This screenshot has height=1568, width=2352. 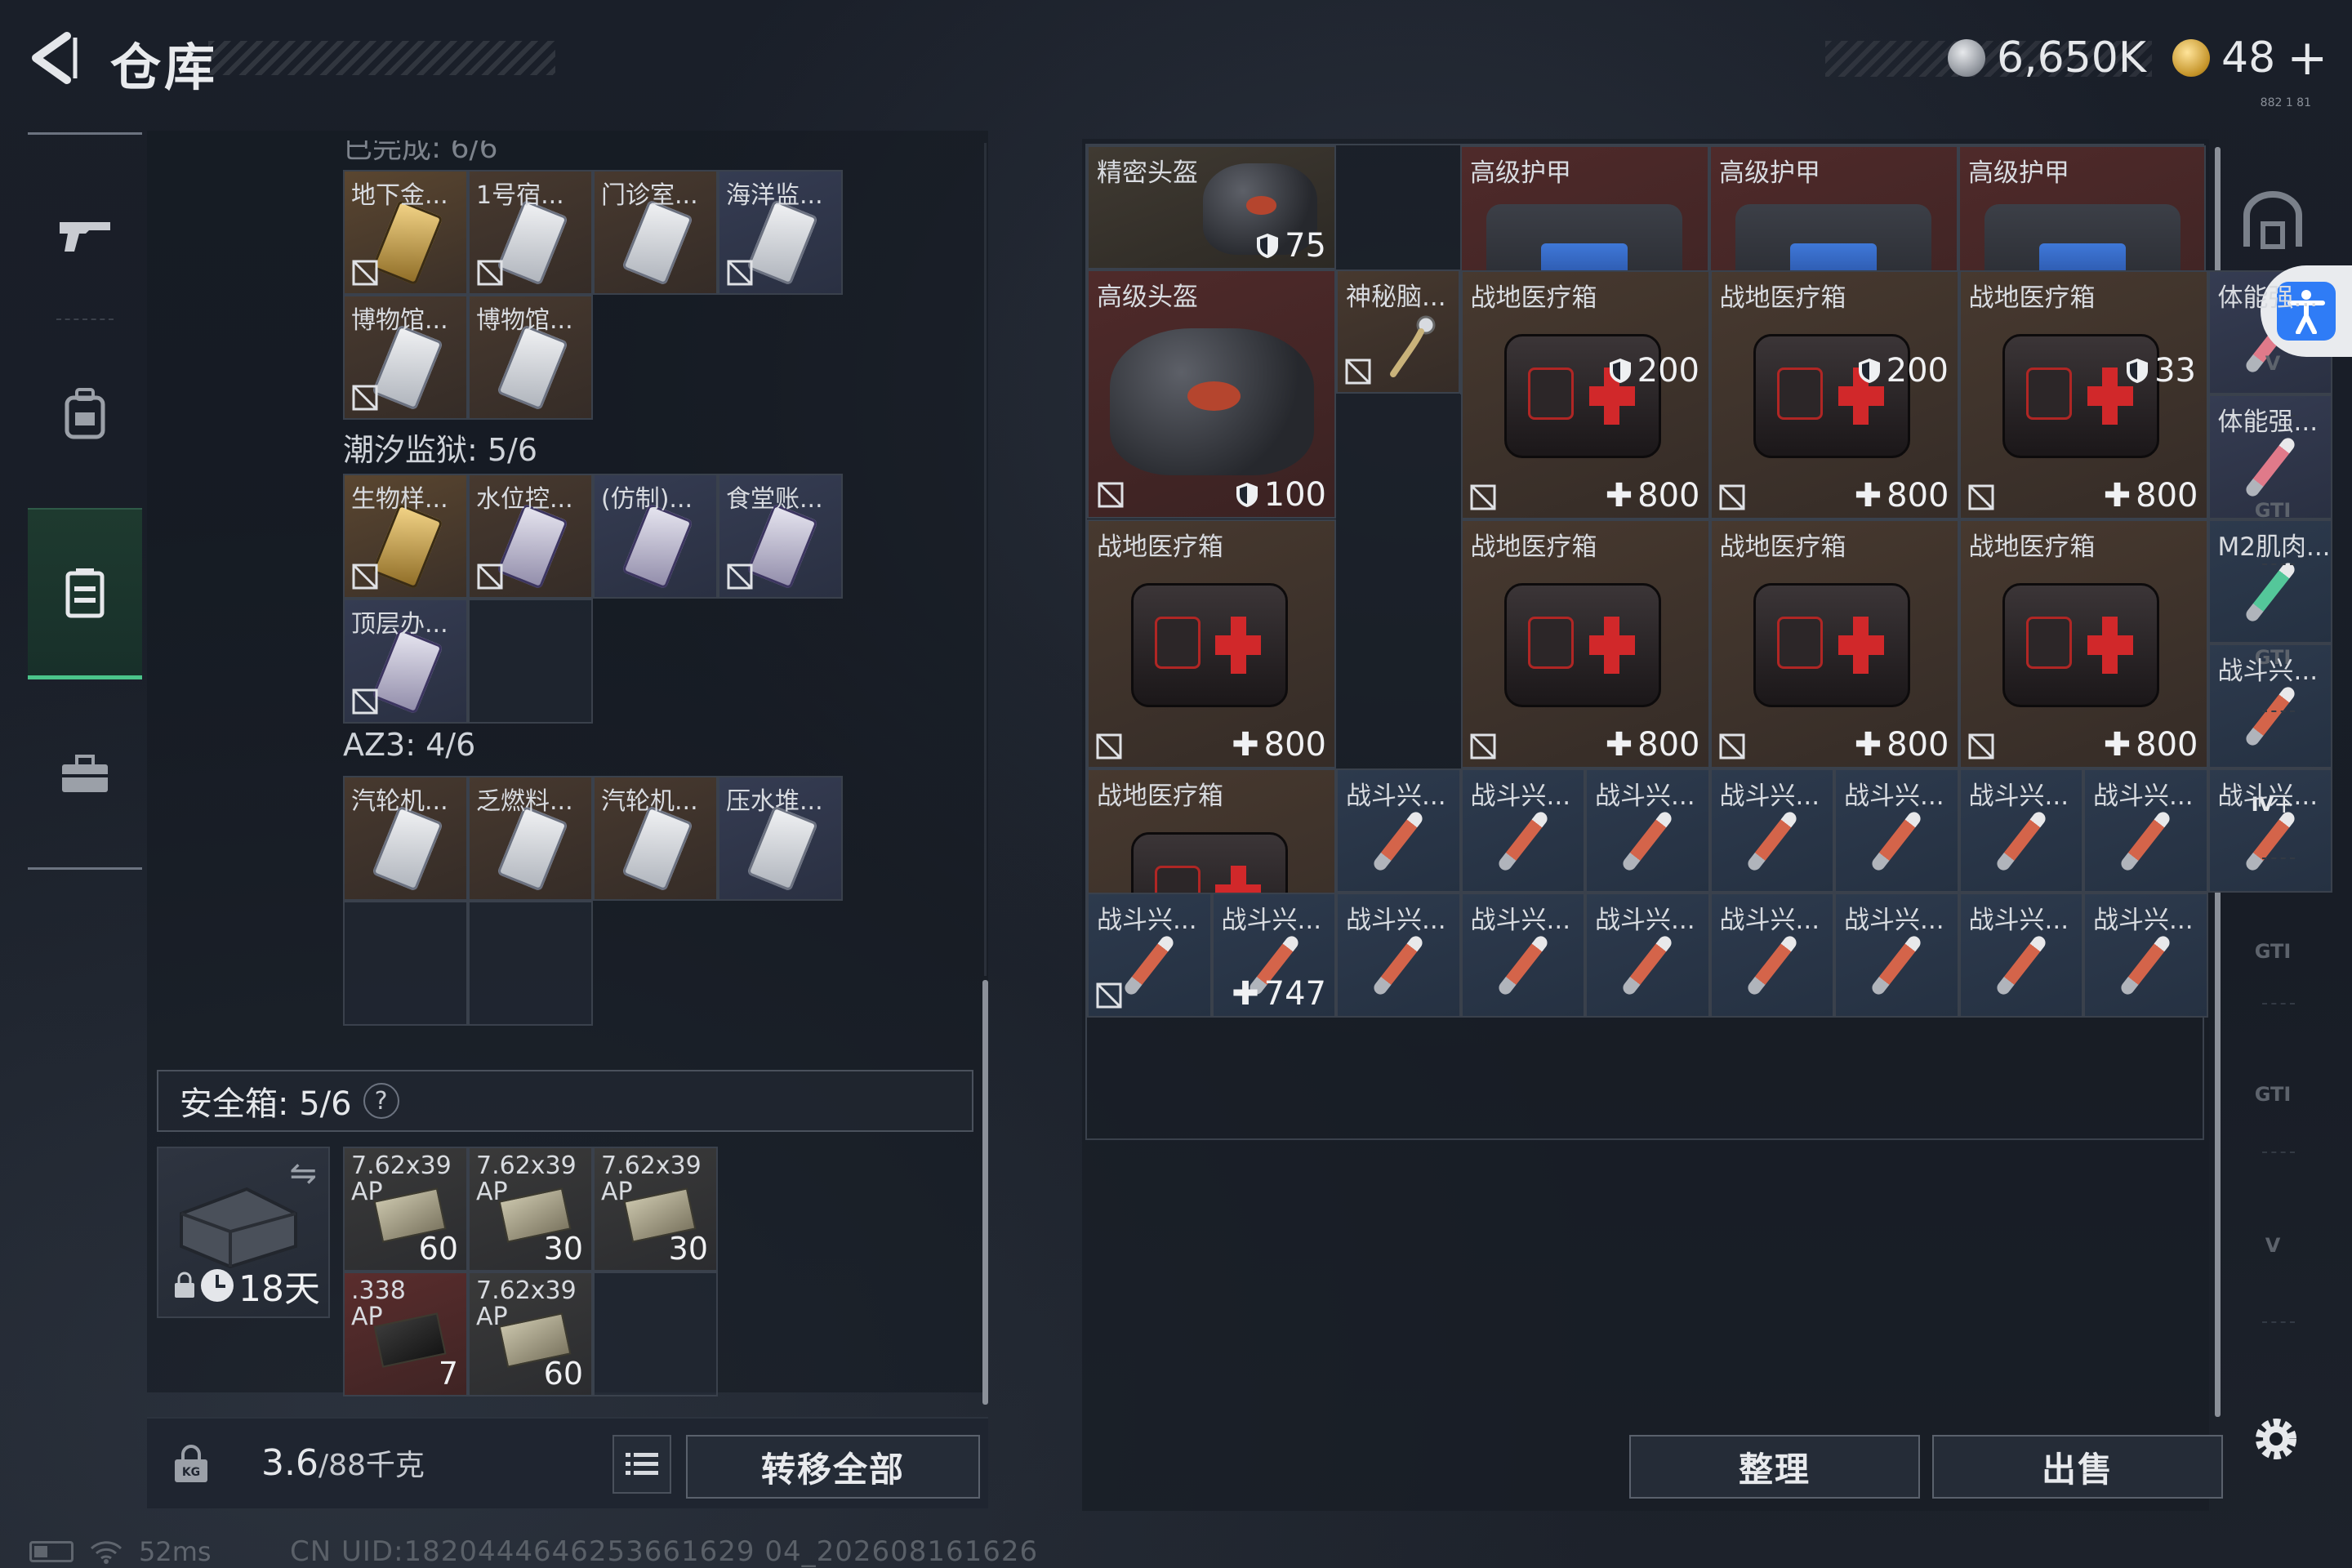 What do you see at coordinates (833, 1467) in the screenshot?
I see `transfer-all-button: 转移全部` at bounding box center [833, 1467].